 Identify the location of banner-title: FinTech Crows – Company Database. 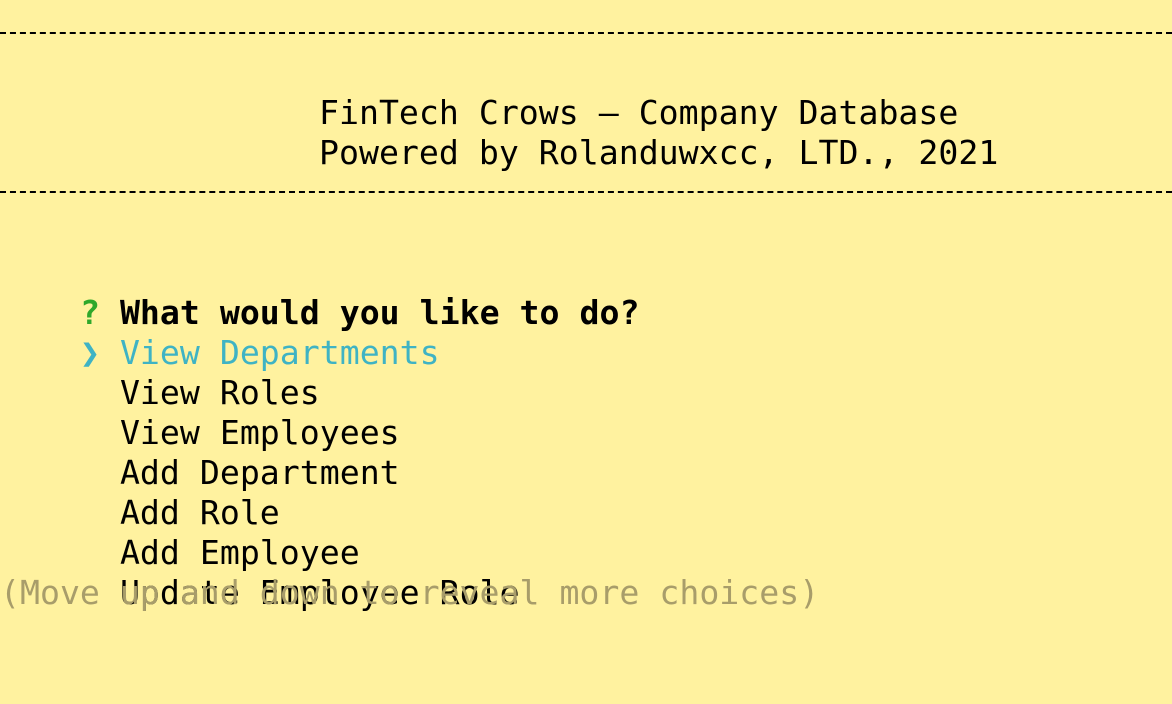
(639, 112).